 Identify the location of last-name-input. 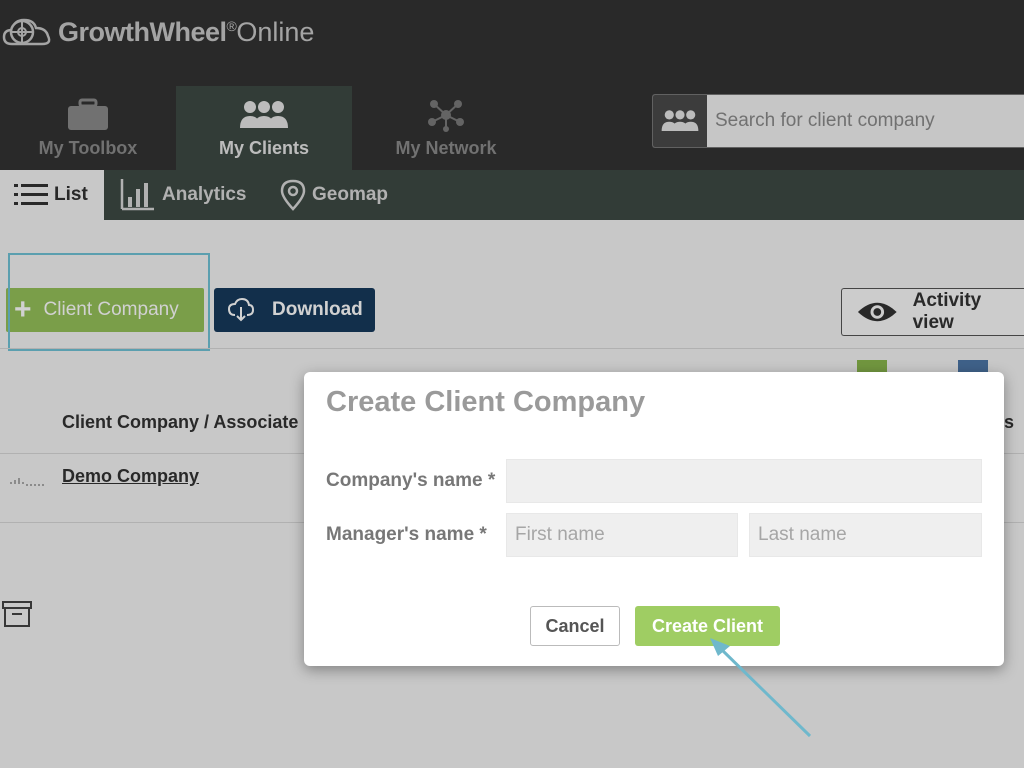
(865, 535).